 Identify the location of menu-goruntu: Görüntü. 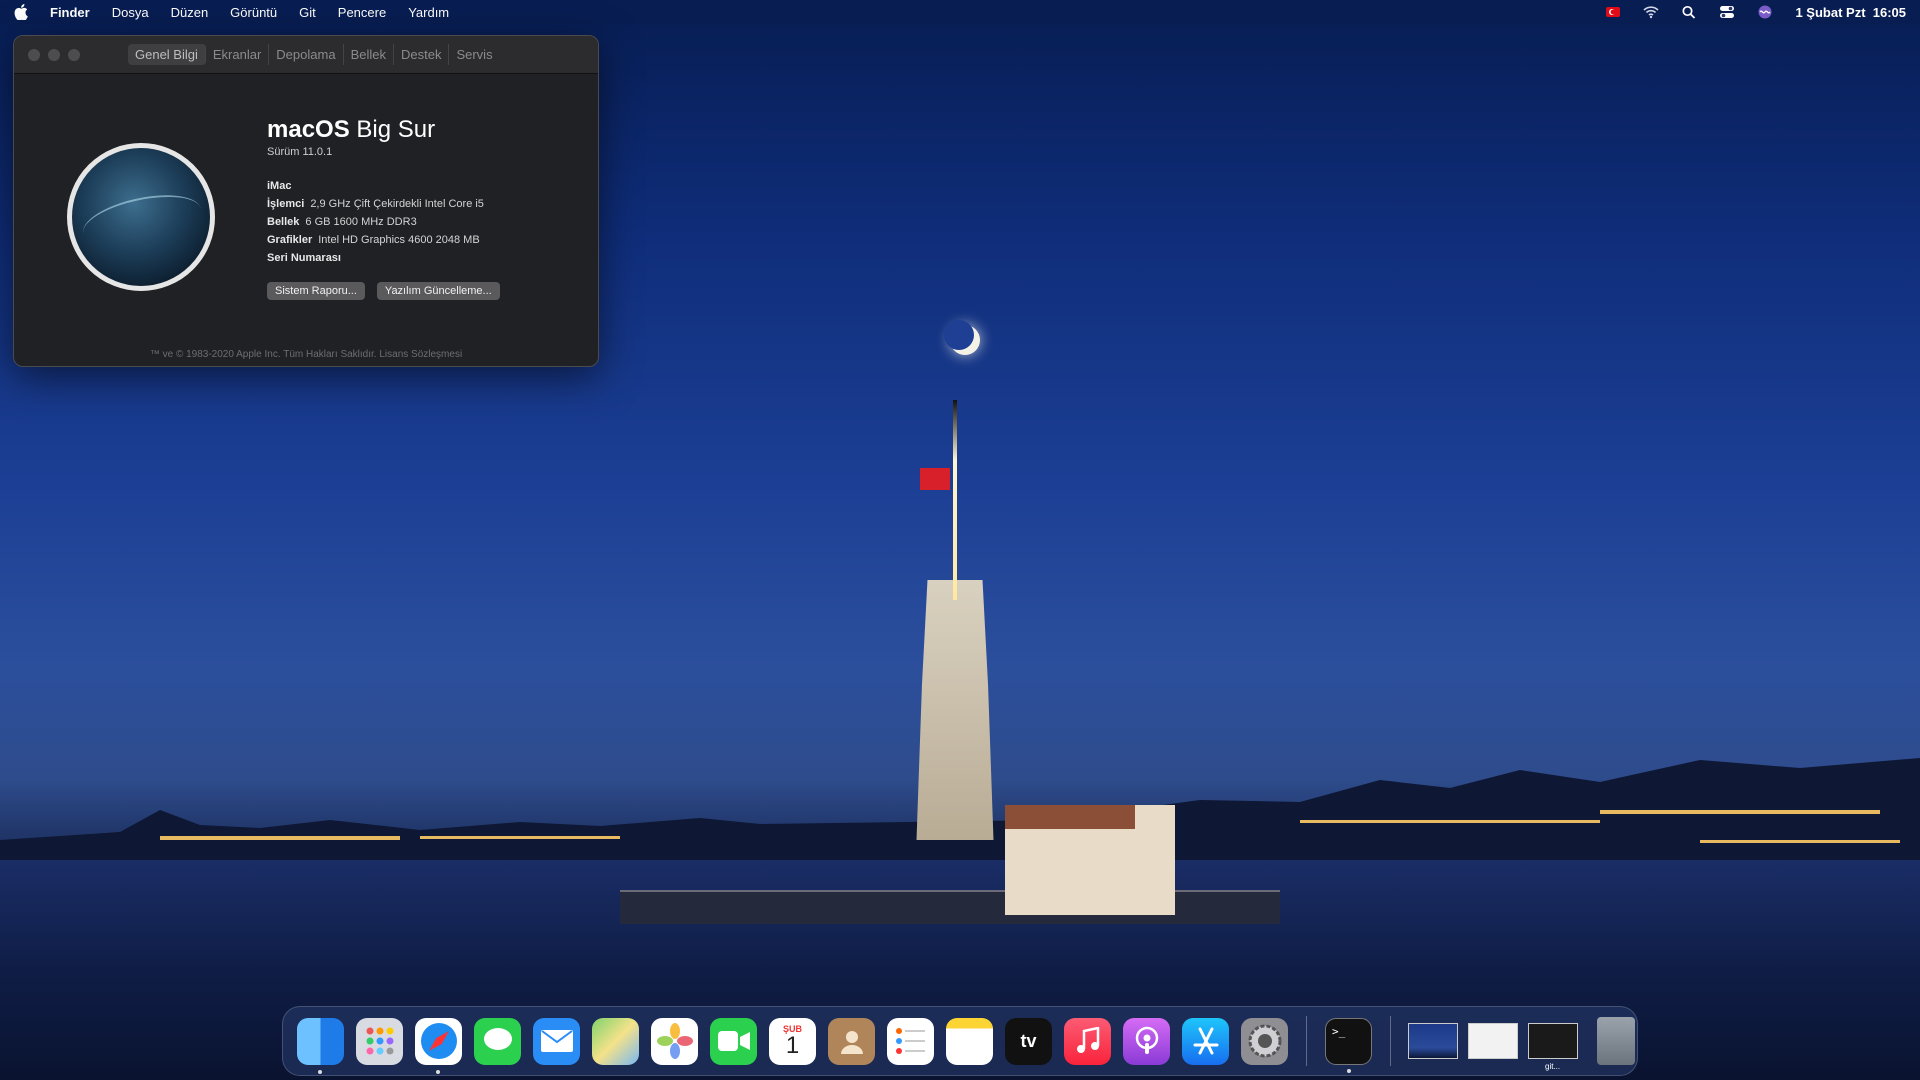
(253, 12).